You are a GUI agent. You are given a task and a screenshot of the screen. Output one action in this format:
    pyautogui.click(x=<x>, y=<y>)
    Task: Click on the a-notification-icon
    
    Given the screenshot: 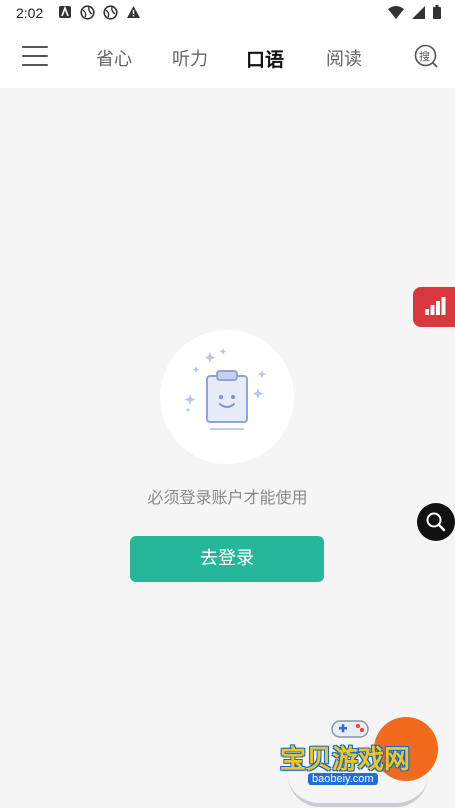 What is the action you would take?
    pyautogui.click(x=65, y=11)
    